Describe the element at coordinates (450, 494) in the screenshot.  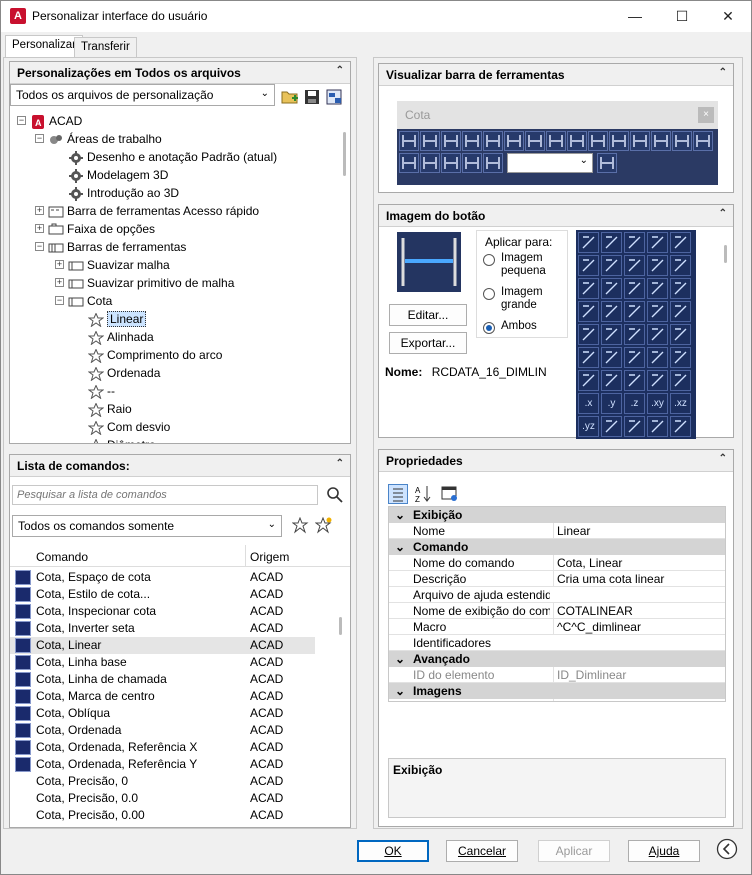
I see `property-pages-icon` at that location.